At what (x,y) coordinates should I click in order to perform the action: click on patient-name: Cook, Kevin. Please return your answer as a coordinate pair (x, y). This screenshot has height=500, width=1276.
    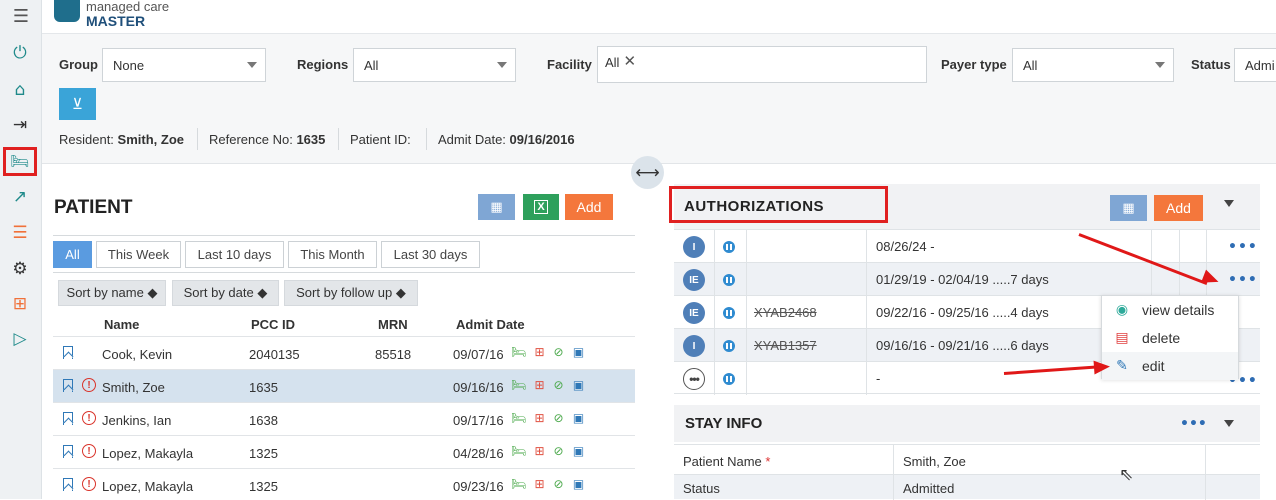
    Looking at the image, I should click on (137, 354).